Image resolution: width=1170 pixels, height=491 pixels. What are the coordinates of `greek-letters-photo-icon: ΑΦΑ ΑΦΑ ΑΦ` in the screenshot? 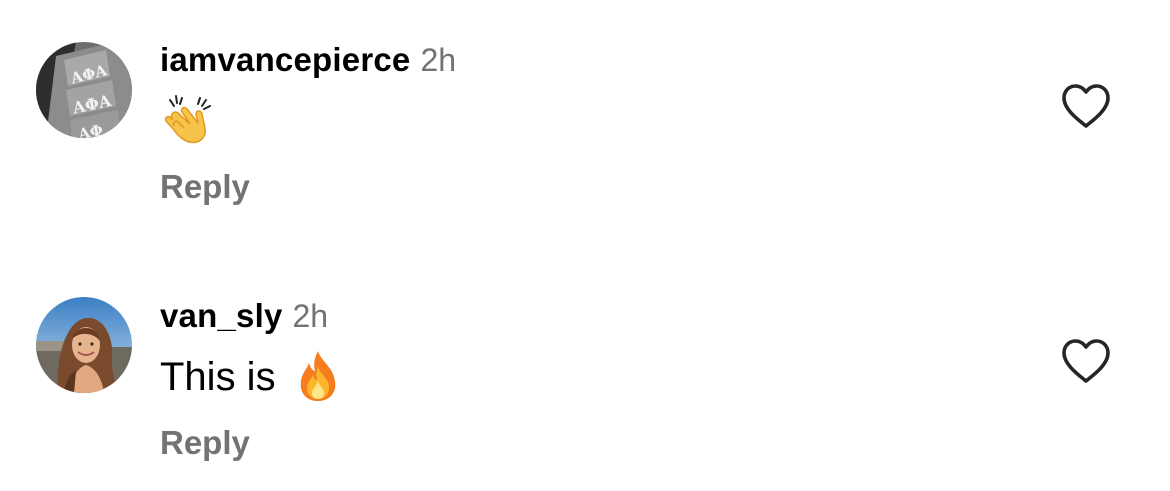 It's located at (84, 90).